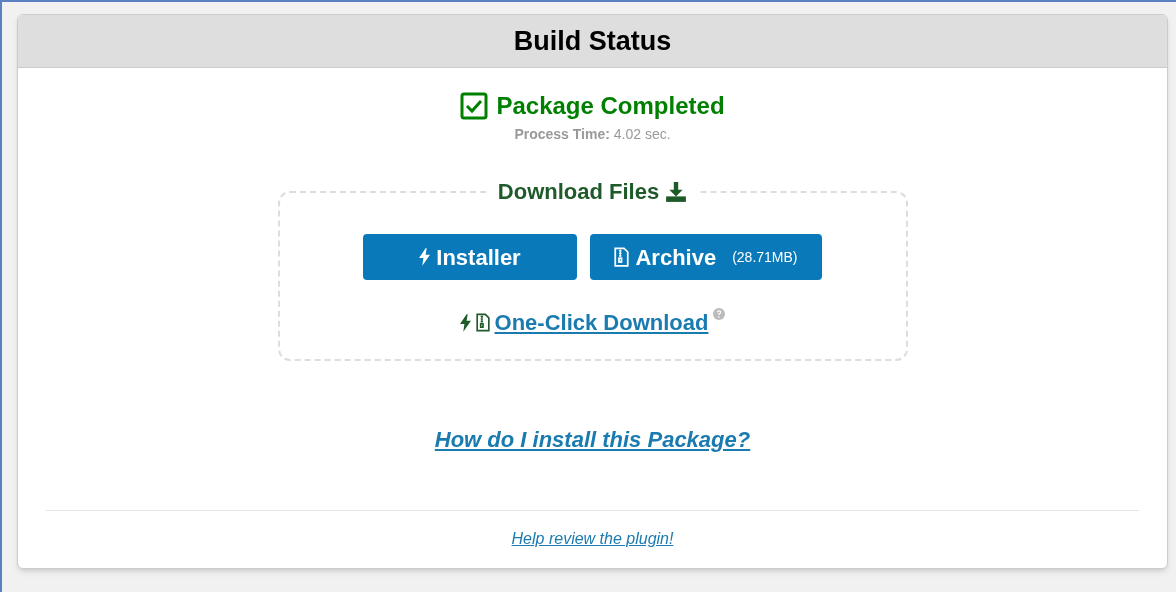  What do you see at coordinates (592, 41) in the screenshot?
I see `panel-title: Build Status` at bounding box center [592, 41].